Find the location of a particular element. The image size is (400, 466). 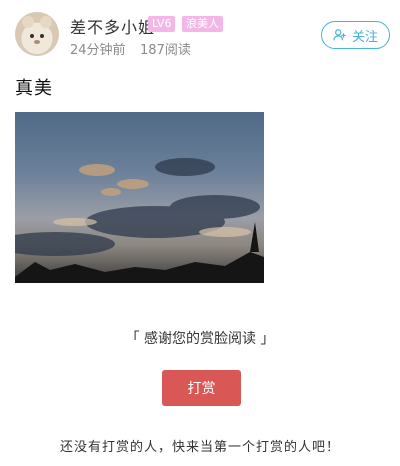

avatar is located at coordinates (37, 34).